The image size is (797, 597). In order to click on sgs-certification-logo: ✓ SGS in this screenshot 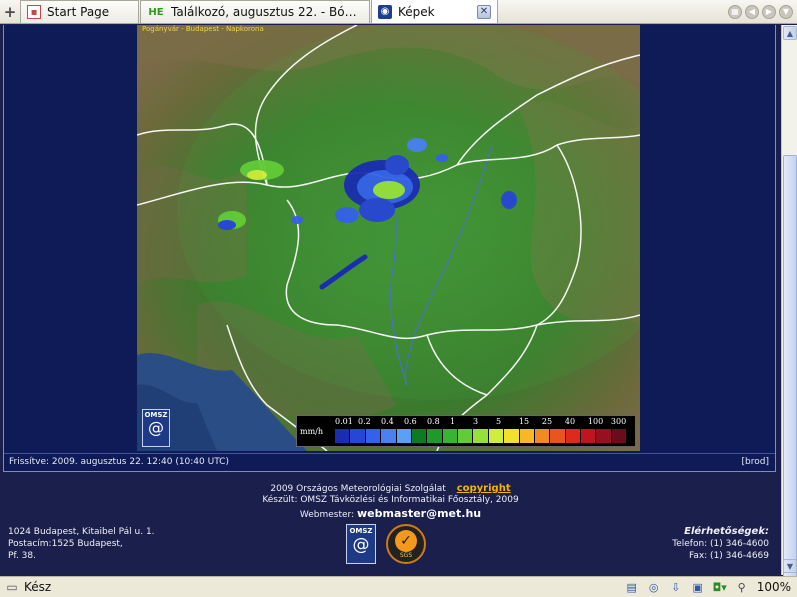, I will do `click(406, 544)`.